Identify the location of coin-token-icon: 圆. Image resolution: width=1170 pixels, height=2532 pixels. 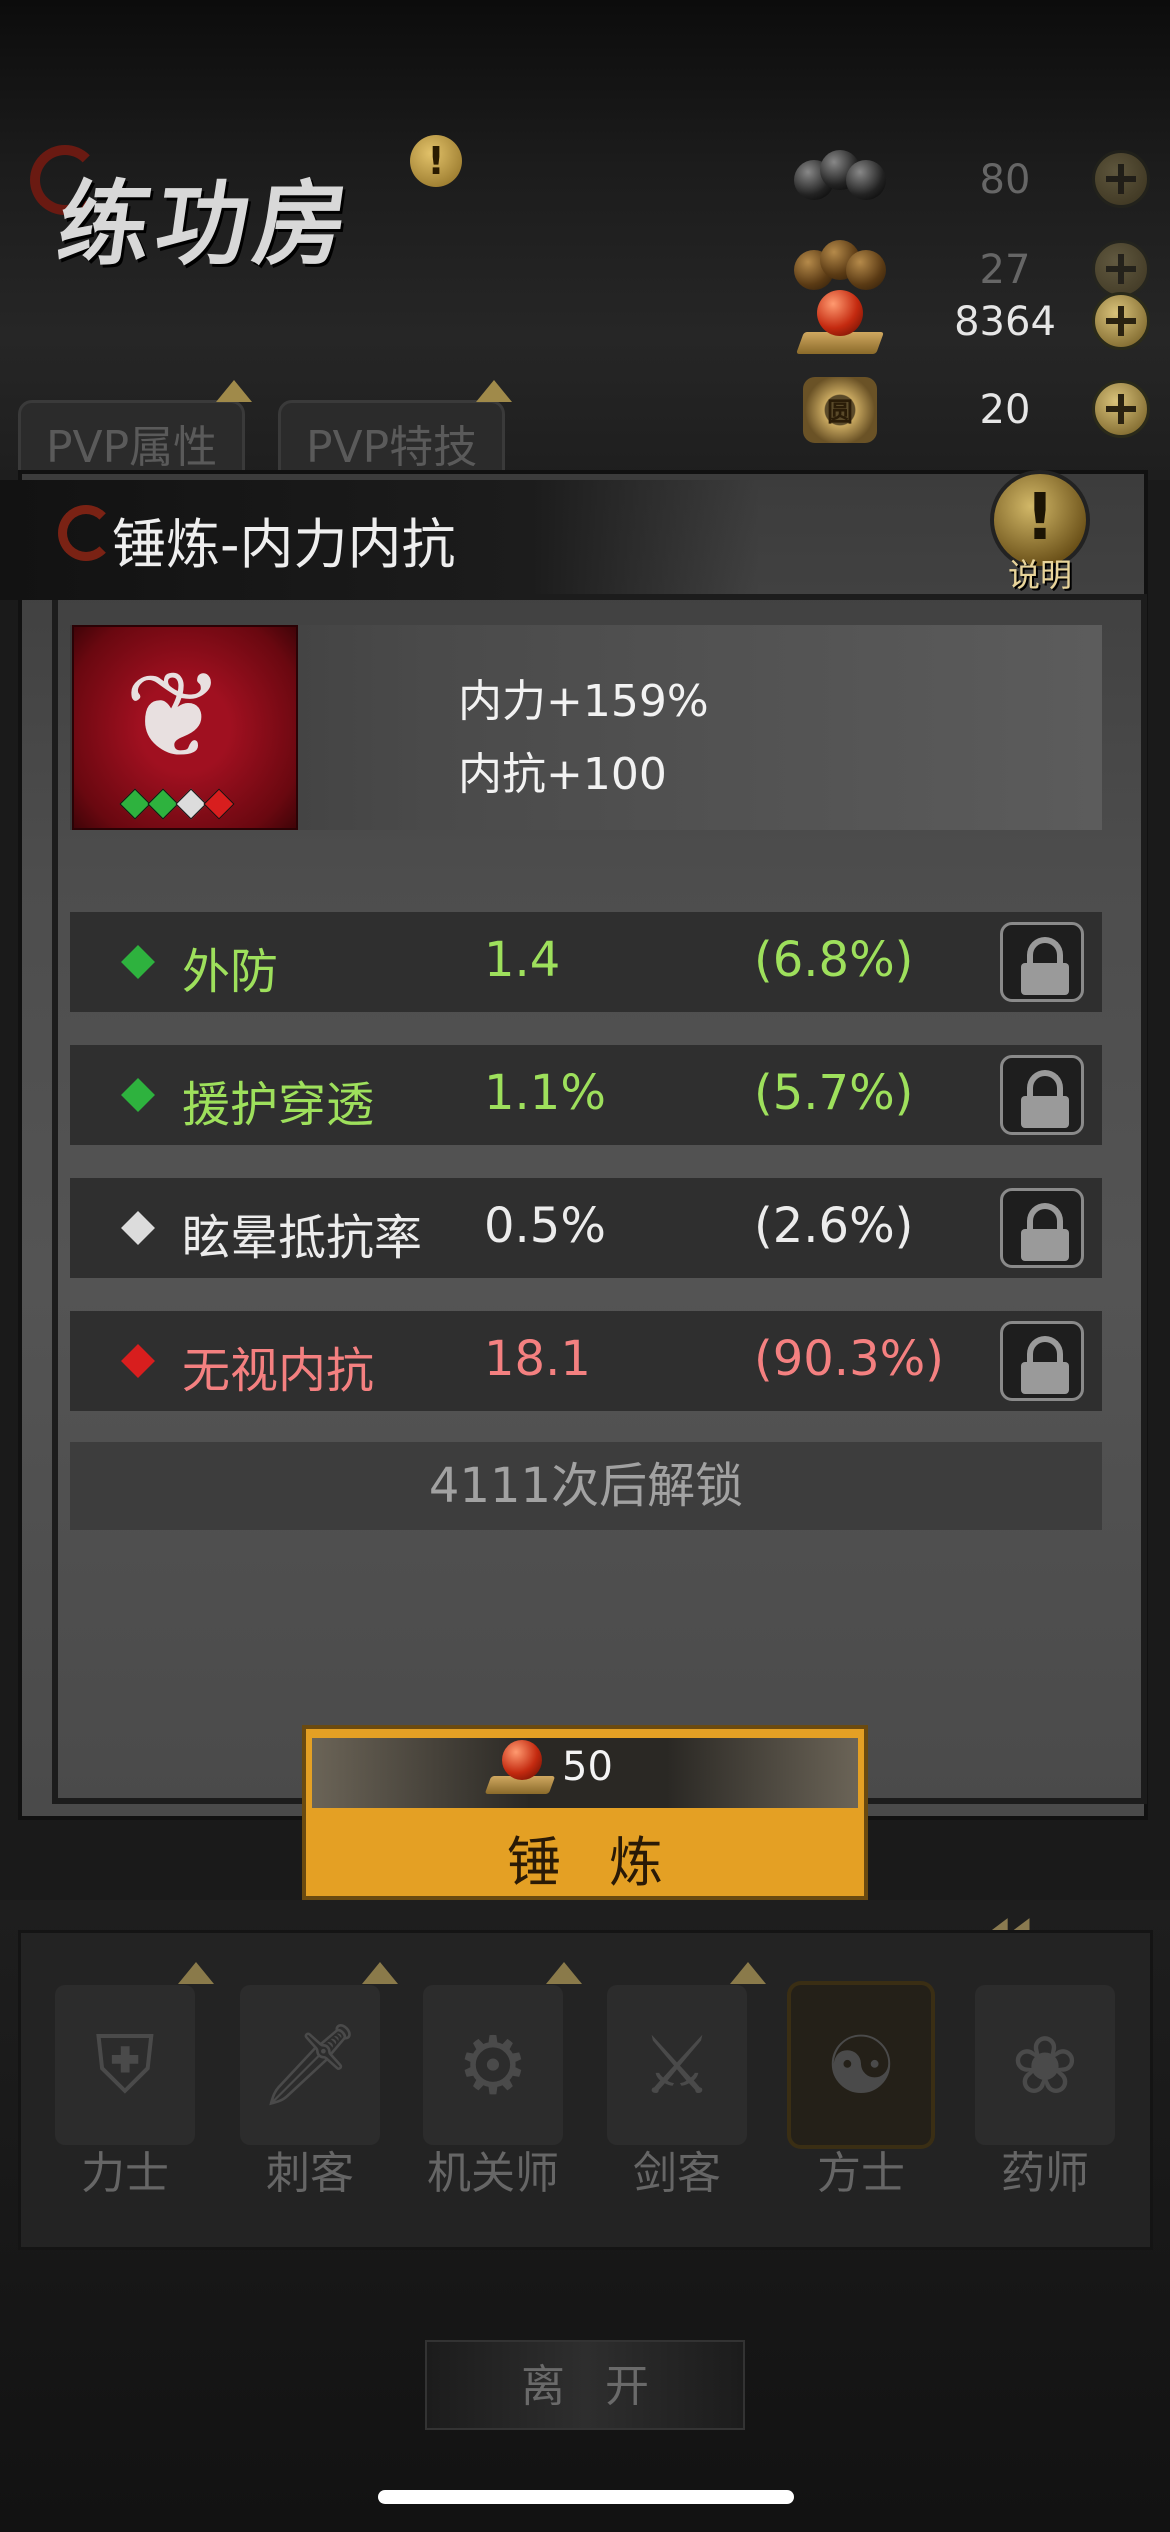
(840, 410).